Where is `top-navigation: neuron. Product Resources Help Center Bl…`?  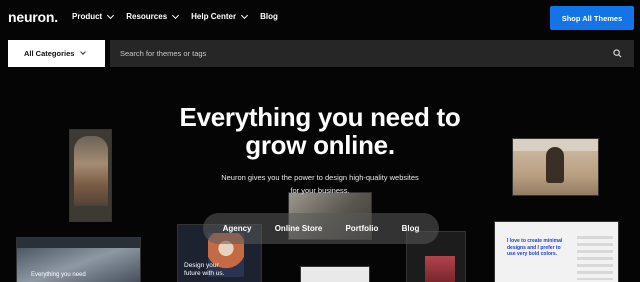 top-navigation: neuron. Product Resources Help Center Bl… is located at coordinates (320, 17).